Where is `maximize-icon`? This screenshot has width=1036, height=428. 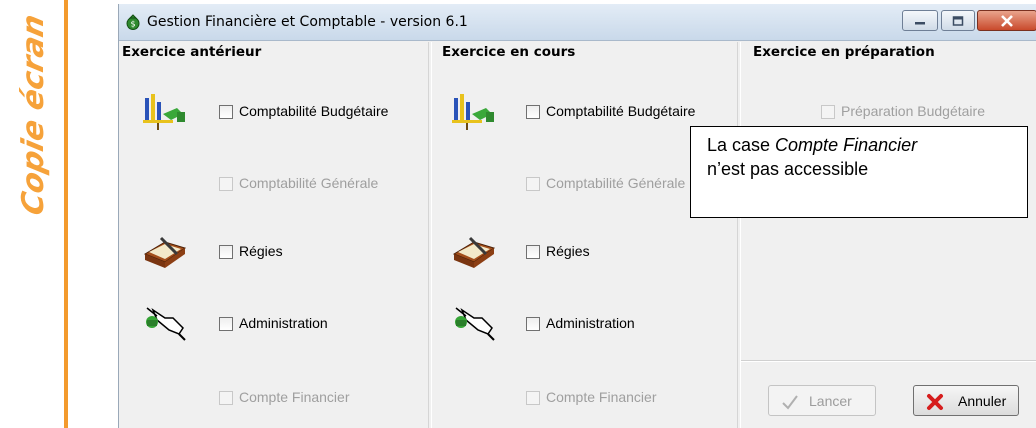 maximize-icon is located at coordinates (958, 20).